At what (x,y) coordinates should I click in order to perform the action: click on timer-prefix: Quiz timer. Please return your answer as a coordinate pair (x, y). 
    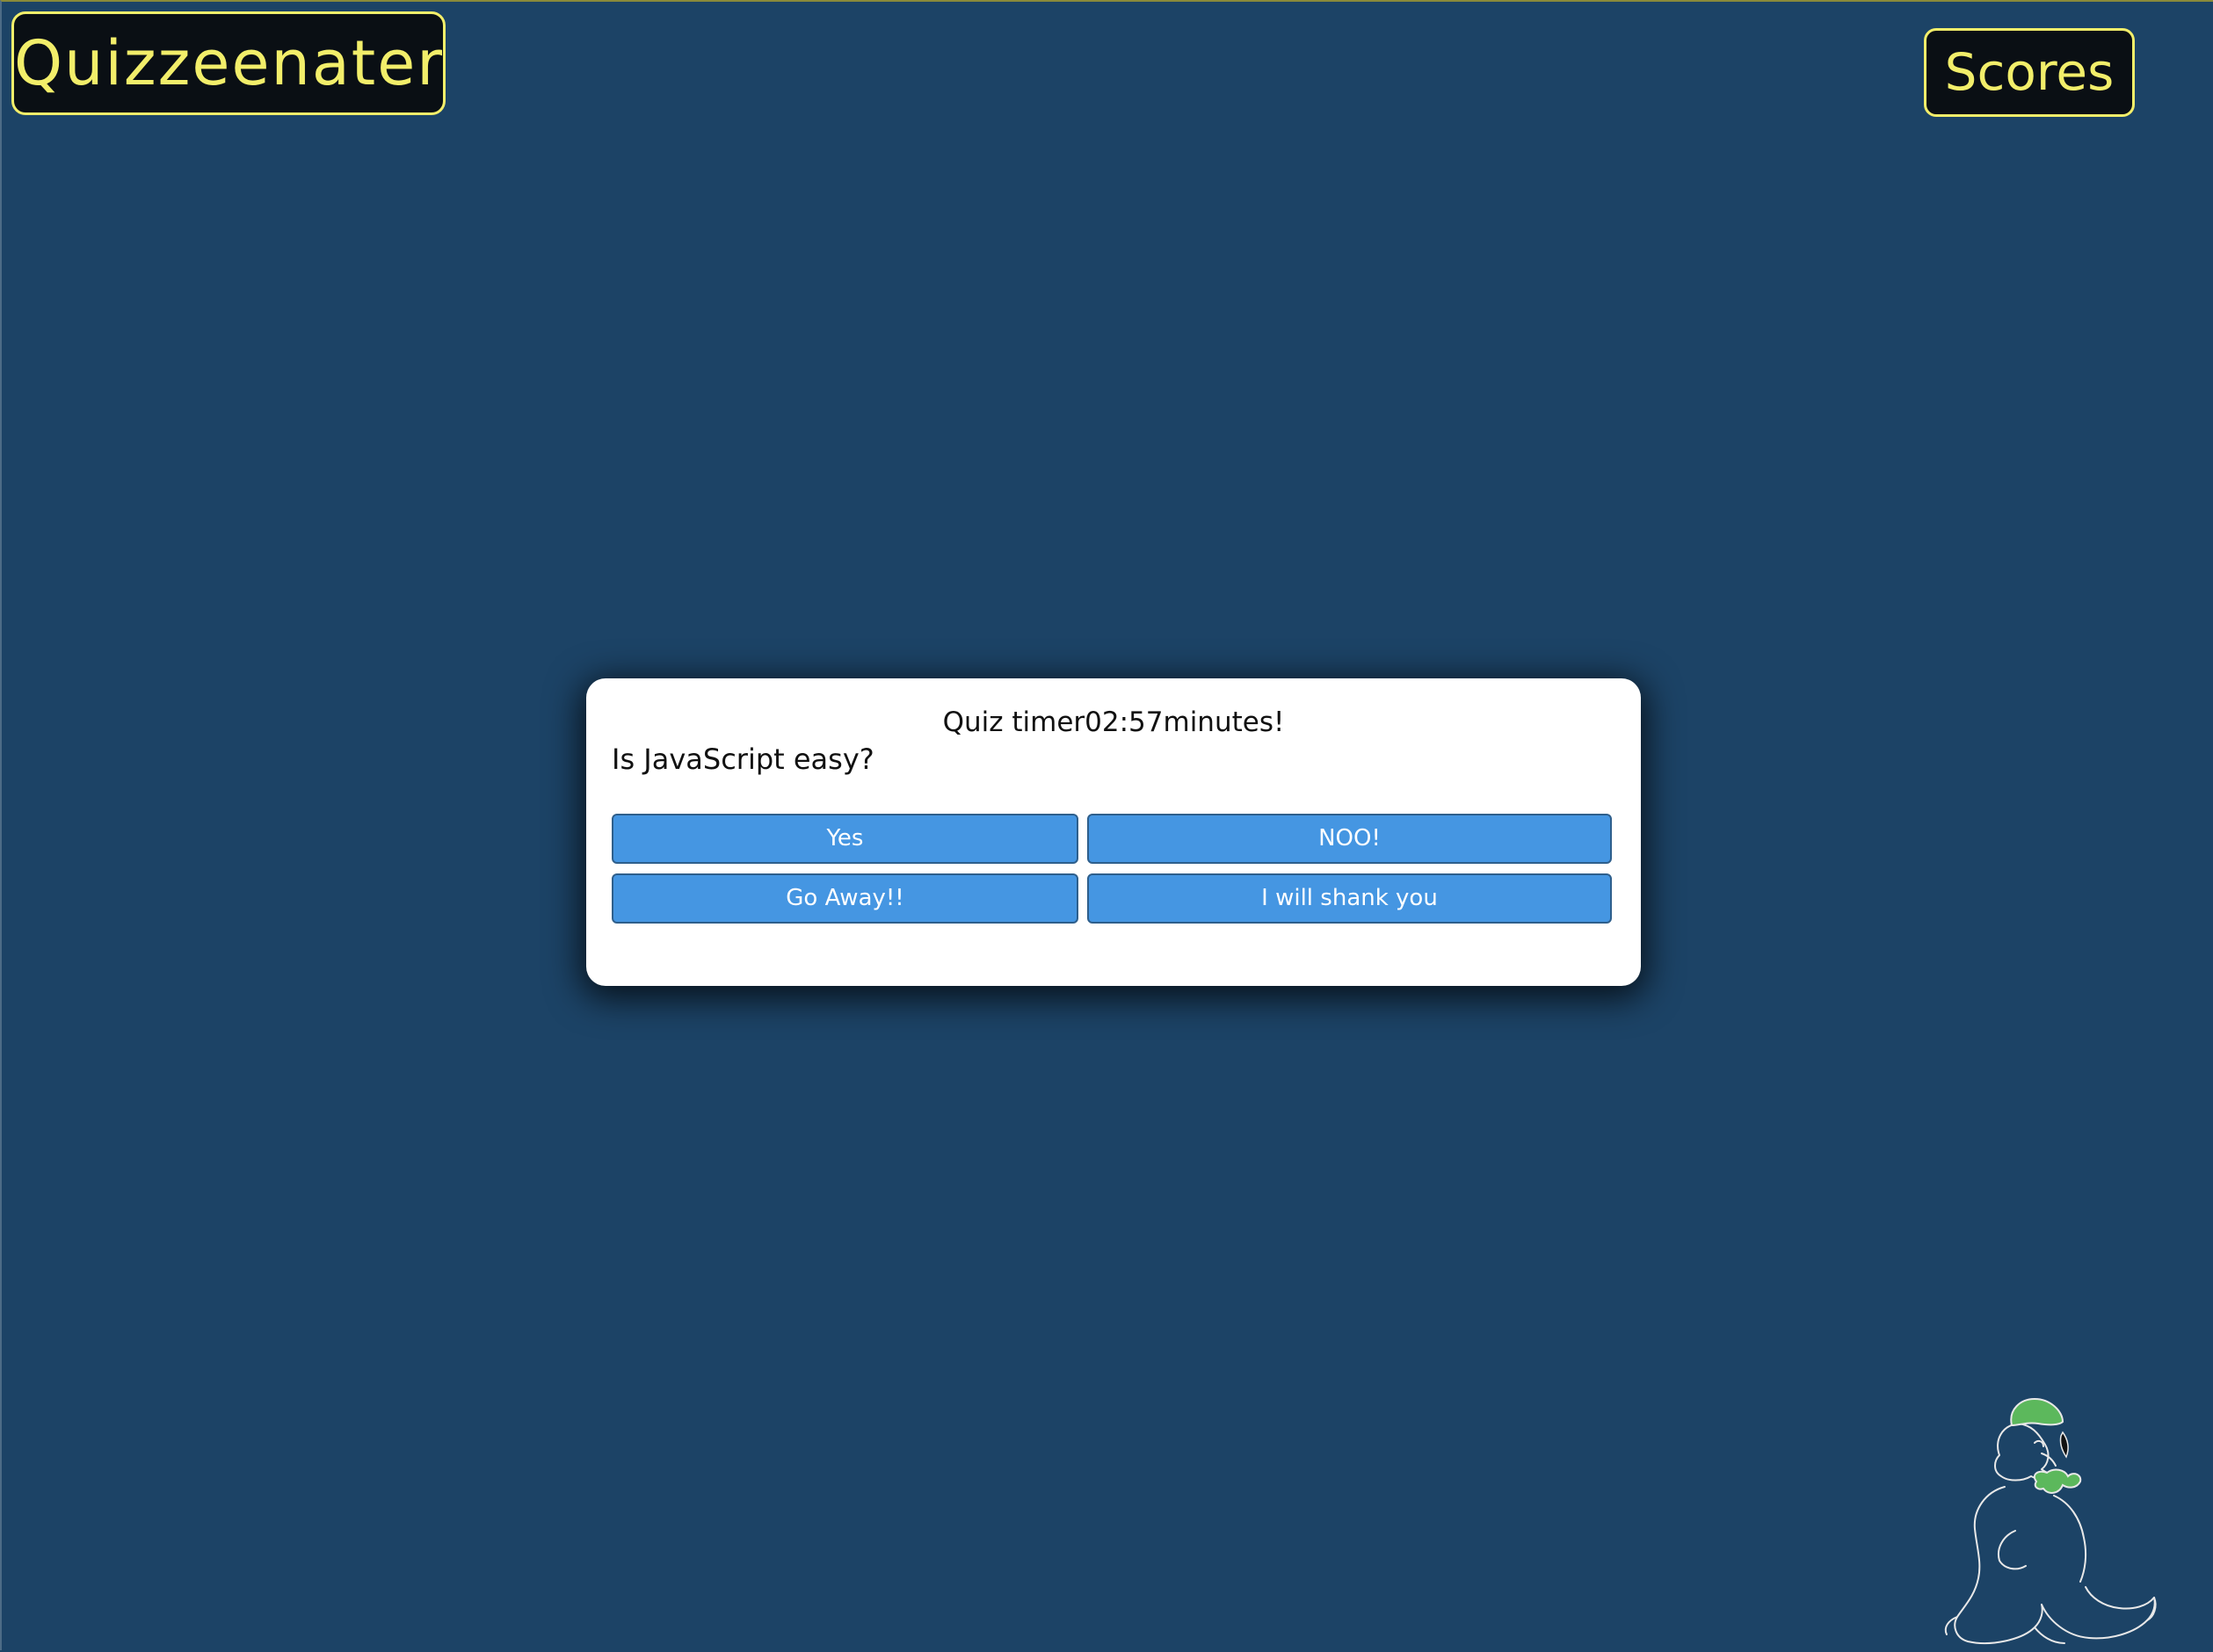
    Looking at the image, I should click on (1013, 722).